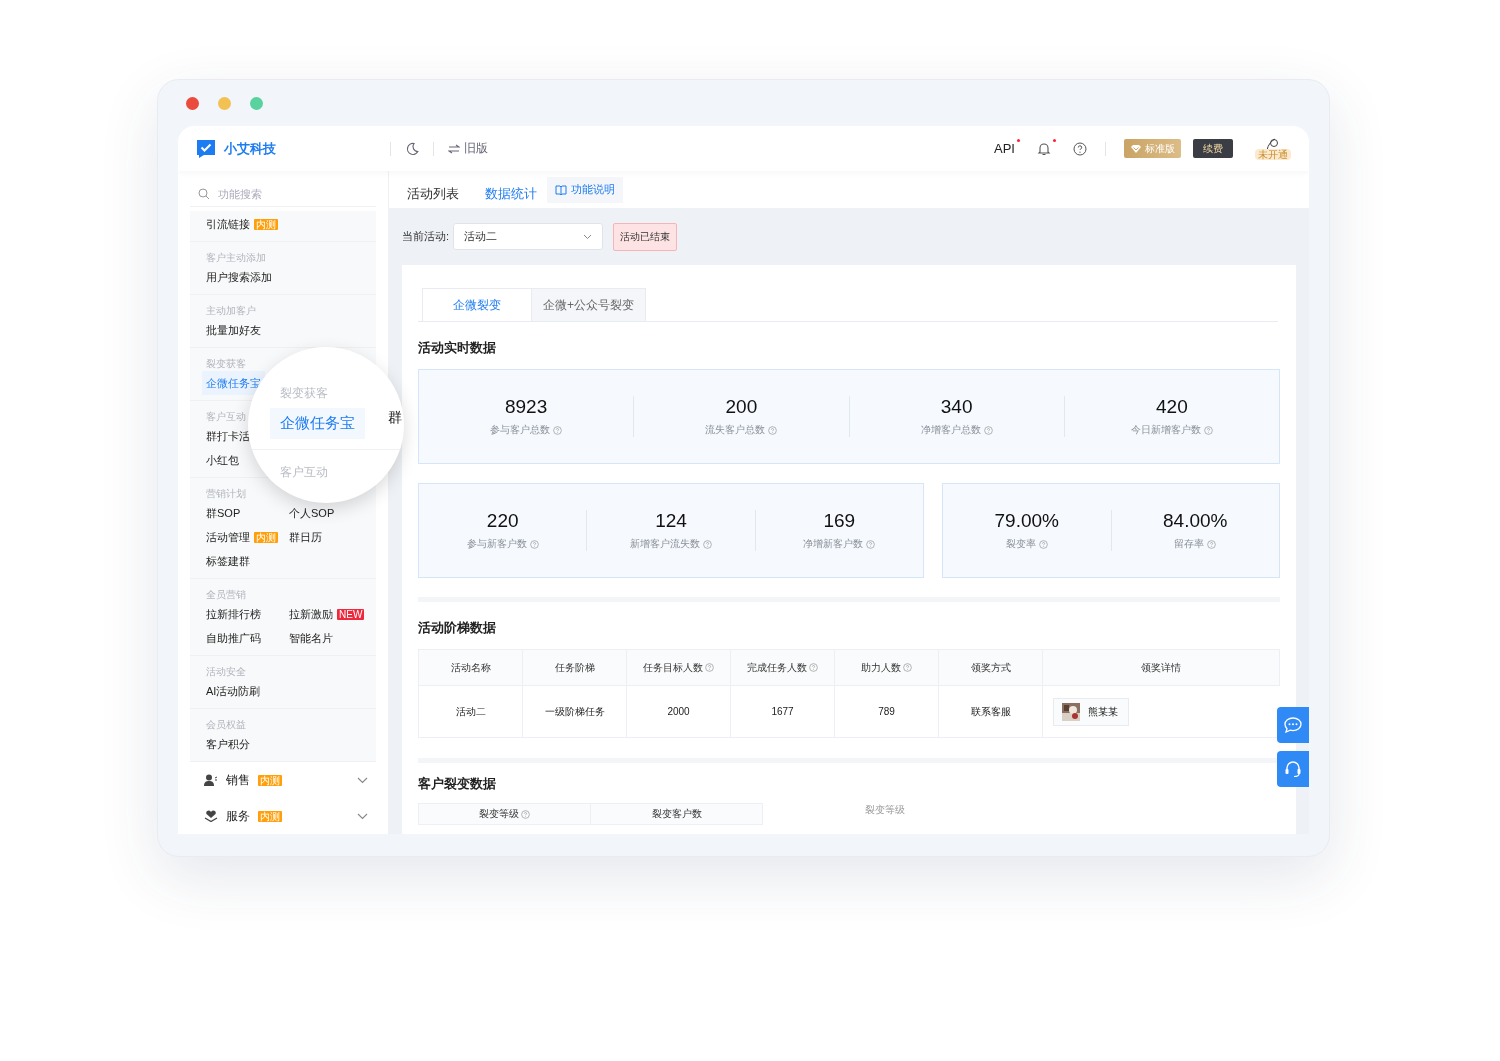 The height and width of the screenshot is (1061, 1500). I want to click on swap-icon, so click(454, 148).